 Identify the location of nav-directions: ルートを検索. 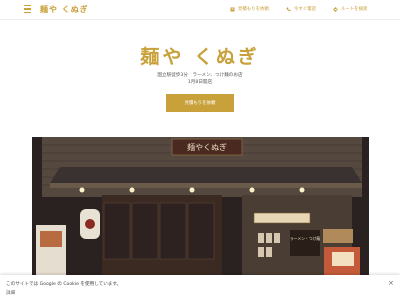
(350, 9).